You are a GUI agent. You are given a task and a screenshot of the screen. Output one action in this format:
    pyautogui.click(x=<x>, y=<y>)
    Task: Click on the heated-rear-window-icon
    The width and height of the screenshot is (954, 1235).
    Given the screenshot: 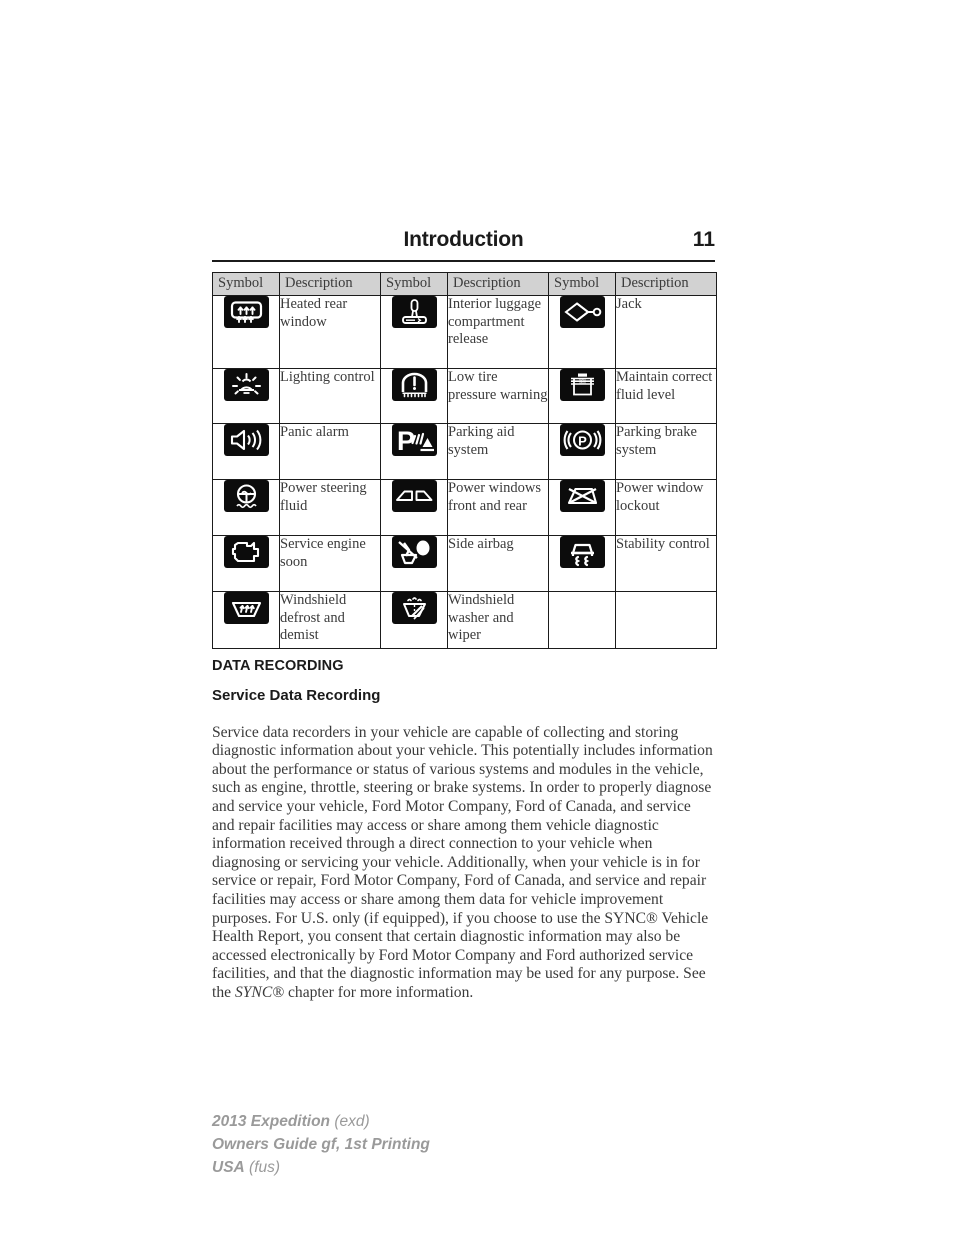 What is the action you would take?
    pyautogui.click(x=246, y=312)
    